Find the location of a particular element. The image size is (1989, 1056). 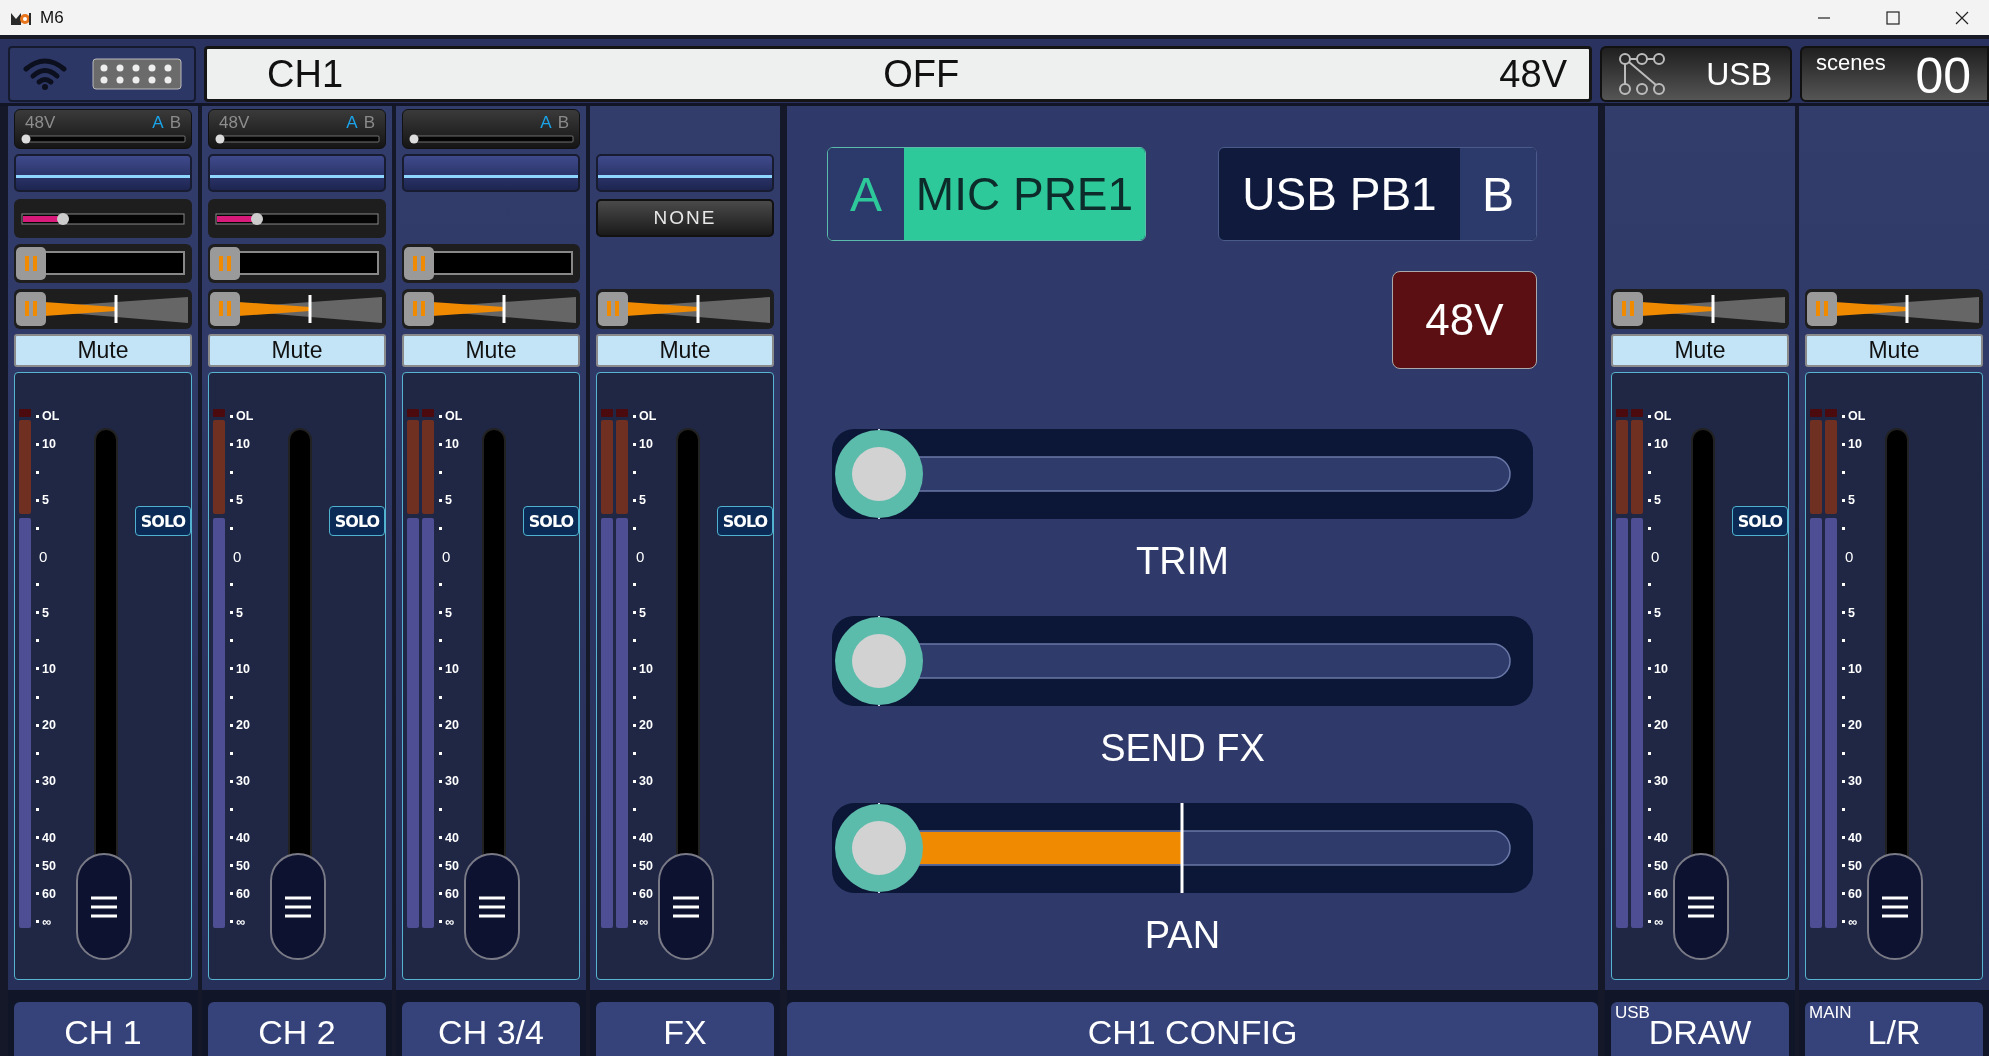

tab-name: L/R is located at coordinates (1894, 1031).